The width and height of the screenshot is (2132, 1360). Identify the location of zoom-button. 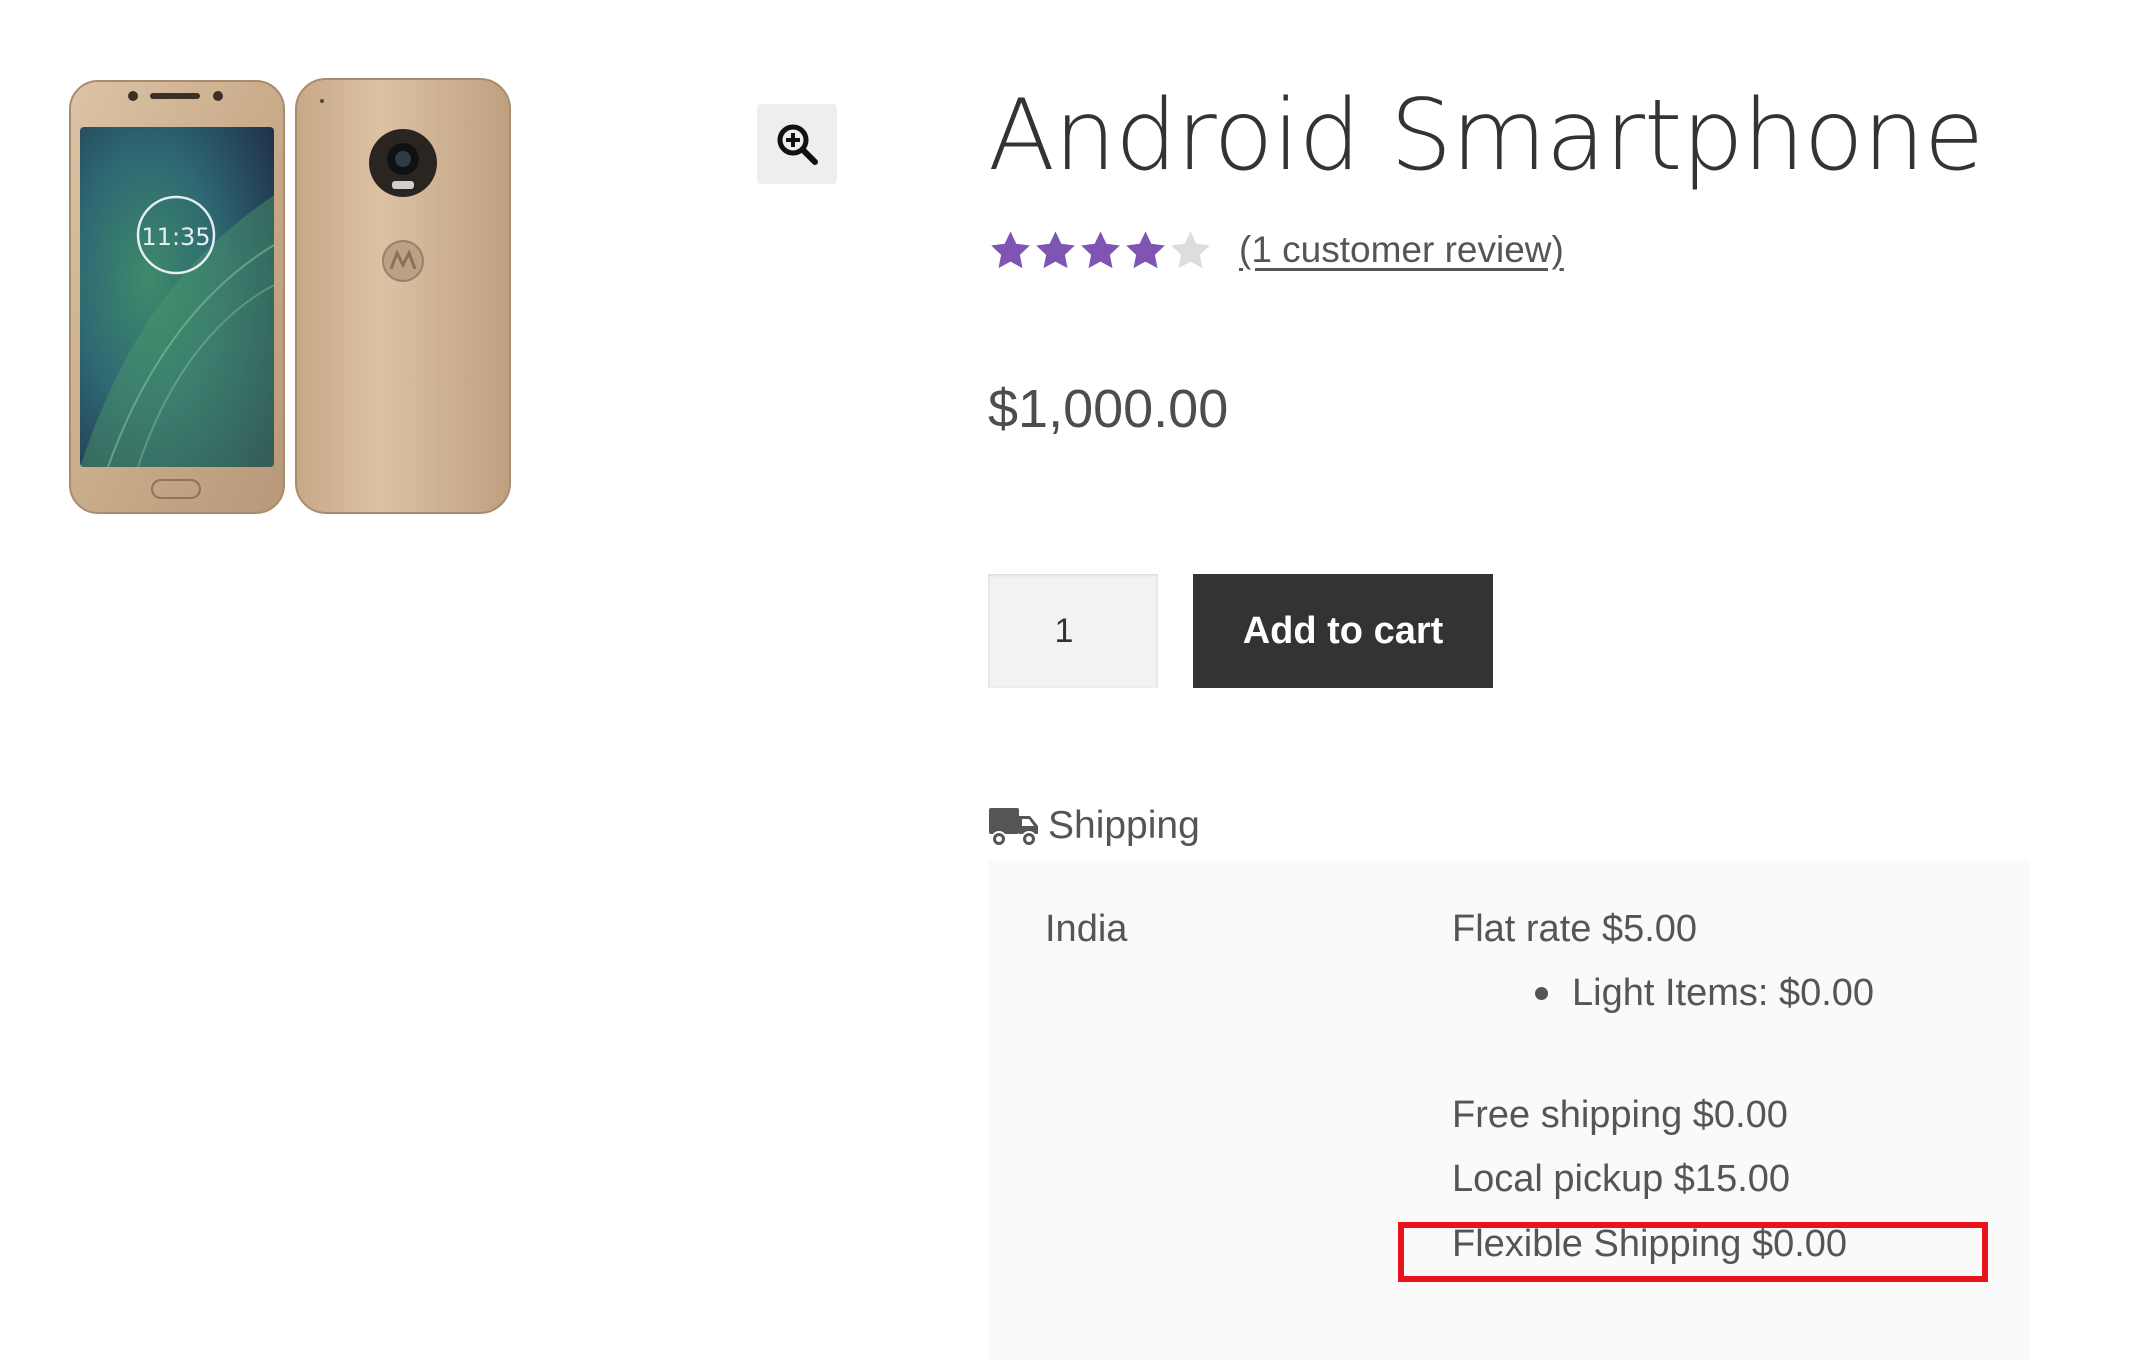
(797, 144).